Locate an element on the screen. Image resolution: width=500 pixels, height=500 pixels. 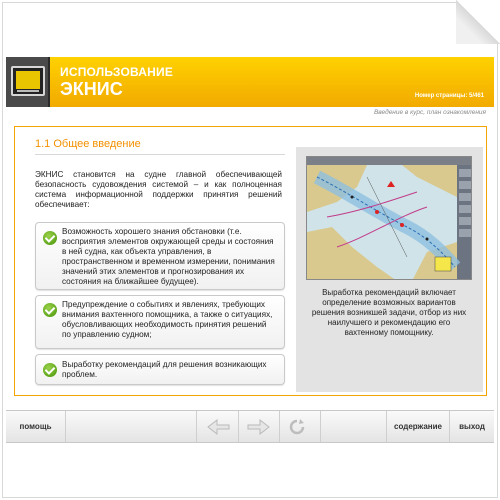
breadcrumb: Введение в курс, план ознакомления is located at coordinates (429, 112).